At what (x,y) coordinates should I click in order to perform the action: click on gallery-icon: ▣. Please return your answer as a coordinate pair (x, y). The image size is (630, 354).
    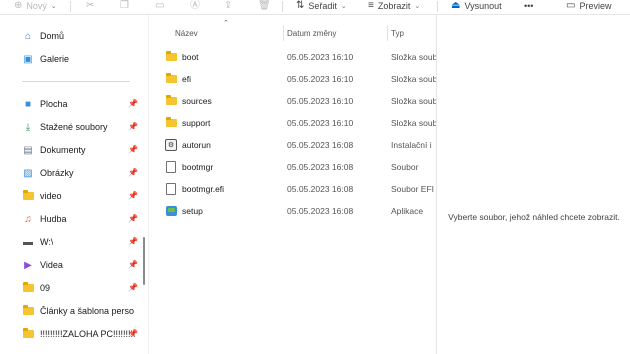
    Looking at the image, I should click on (28, 59).